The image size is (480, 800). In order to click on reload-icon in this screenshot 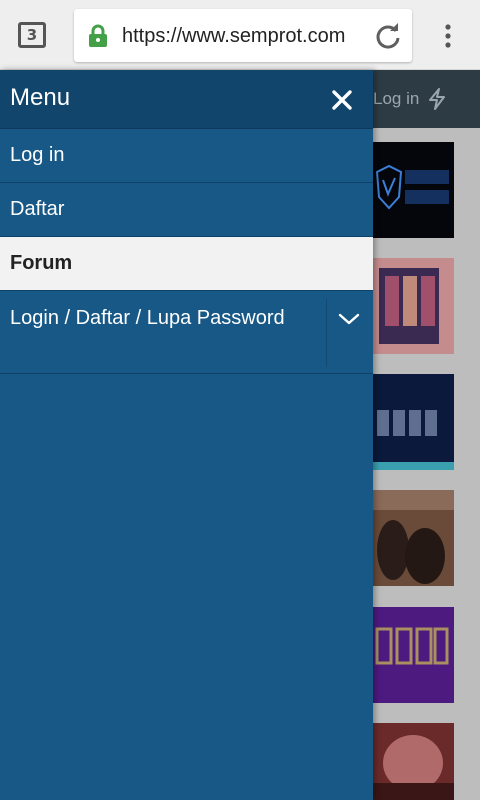, I will do `click(388, 36)`.